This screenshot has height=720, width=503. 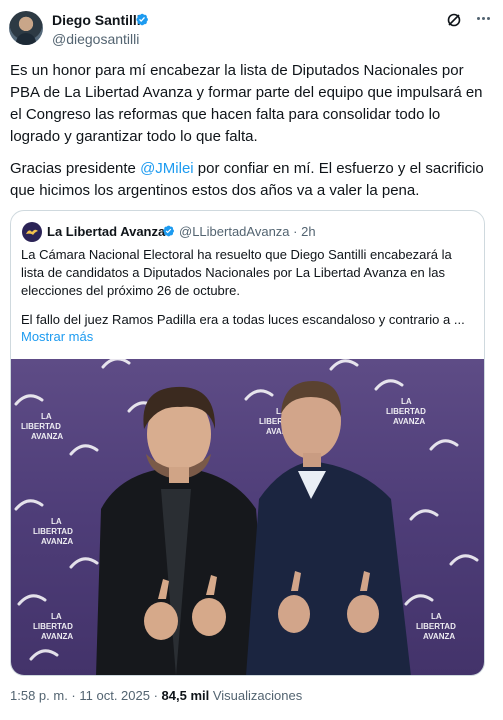 What do you see at coordinates (57, 336) in the screenshot?
I see `show-more-link: Mostrar más` at bounding box center [57, 336].